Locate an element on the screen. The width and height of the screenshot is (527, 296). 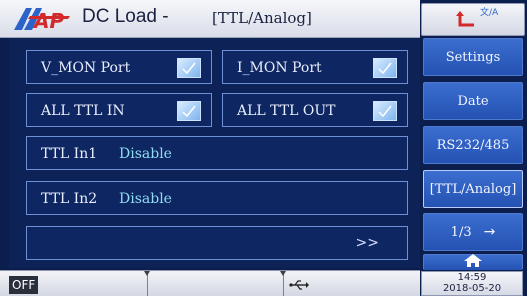
date-button: Date is located at coordinates (473, 101).